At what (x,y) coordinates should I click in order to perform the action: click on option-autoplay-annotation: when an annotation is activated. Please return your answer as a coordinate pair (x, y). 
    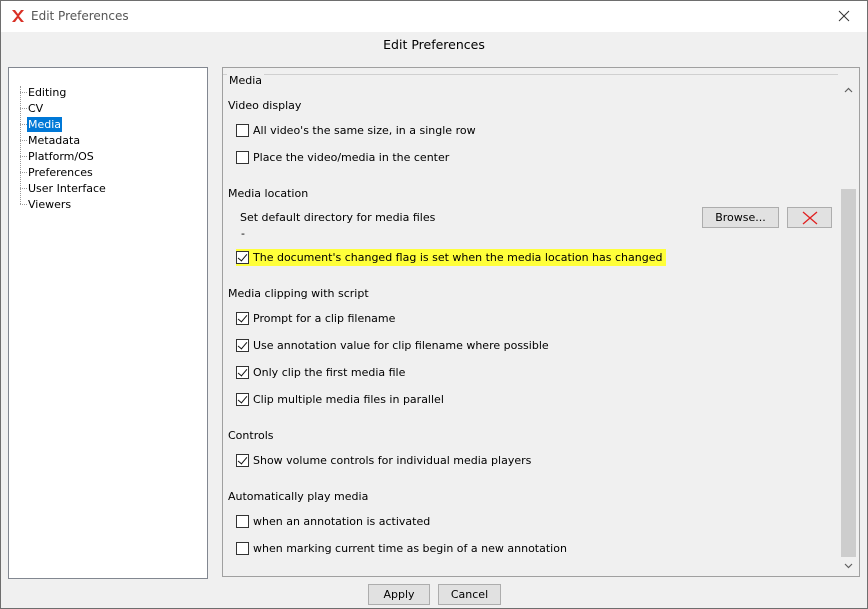
    Looking at the image, I should click on (333, 521).